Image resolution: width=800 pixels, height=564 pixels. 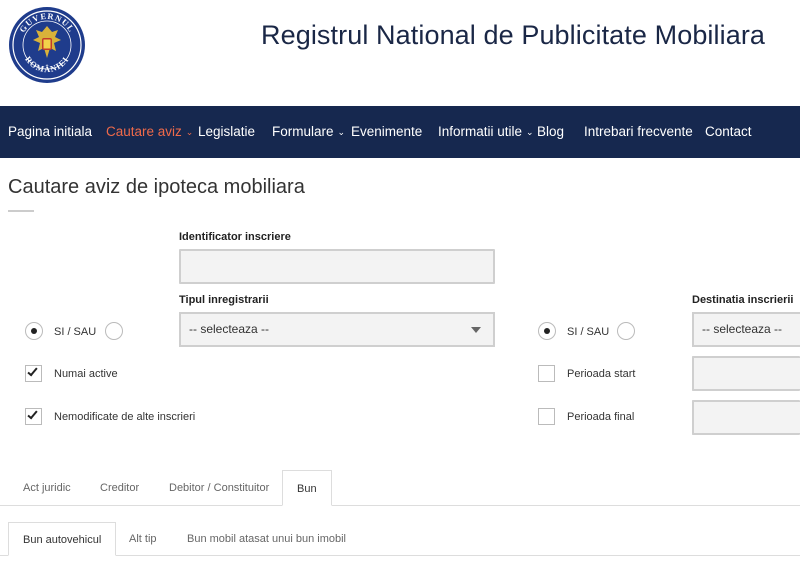 What do you see at coordinates (235, 237) in the screenshot?
I see `identificator-label: Identificator inscriere` at bounding box center [235, 237].